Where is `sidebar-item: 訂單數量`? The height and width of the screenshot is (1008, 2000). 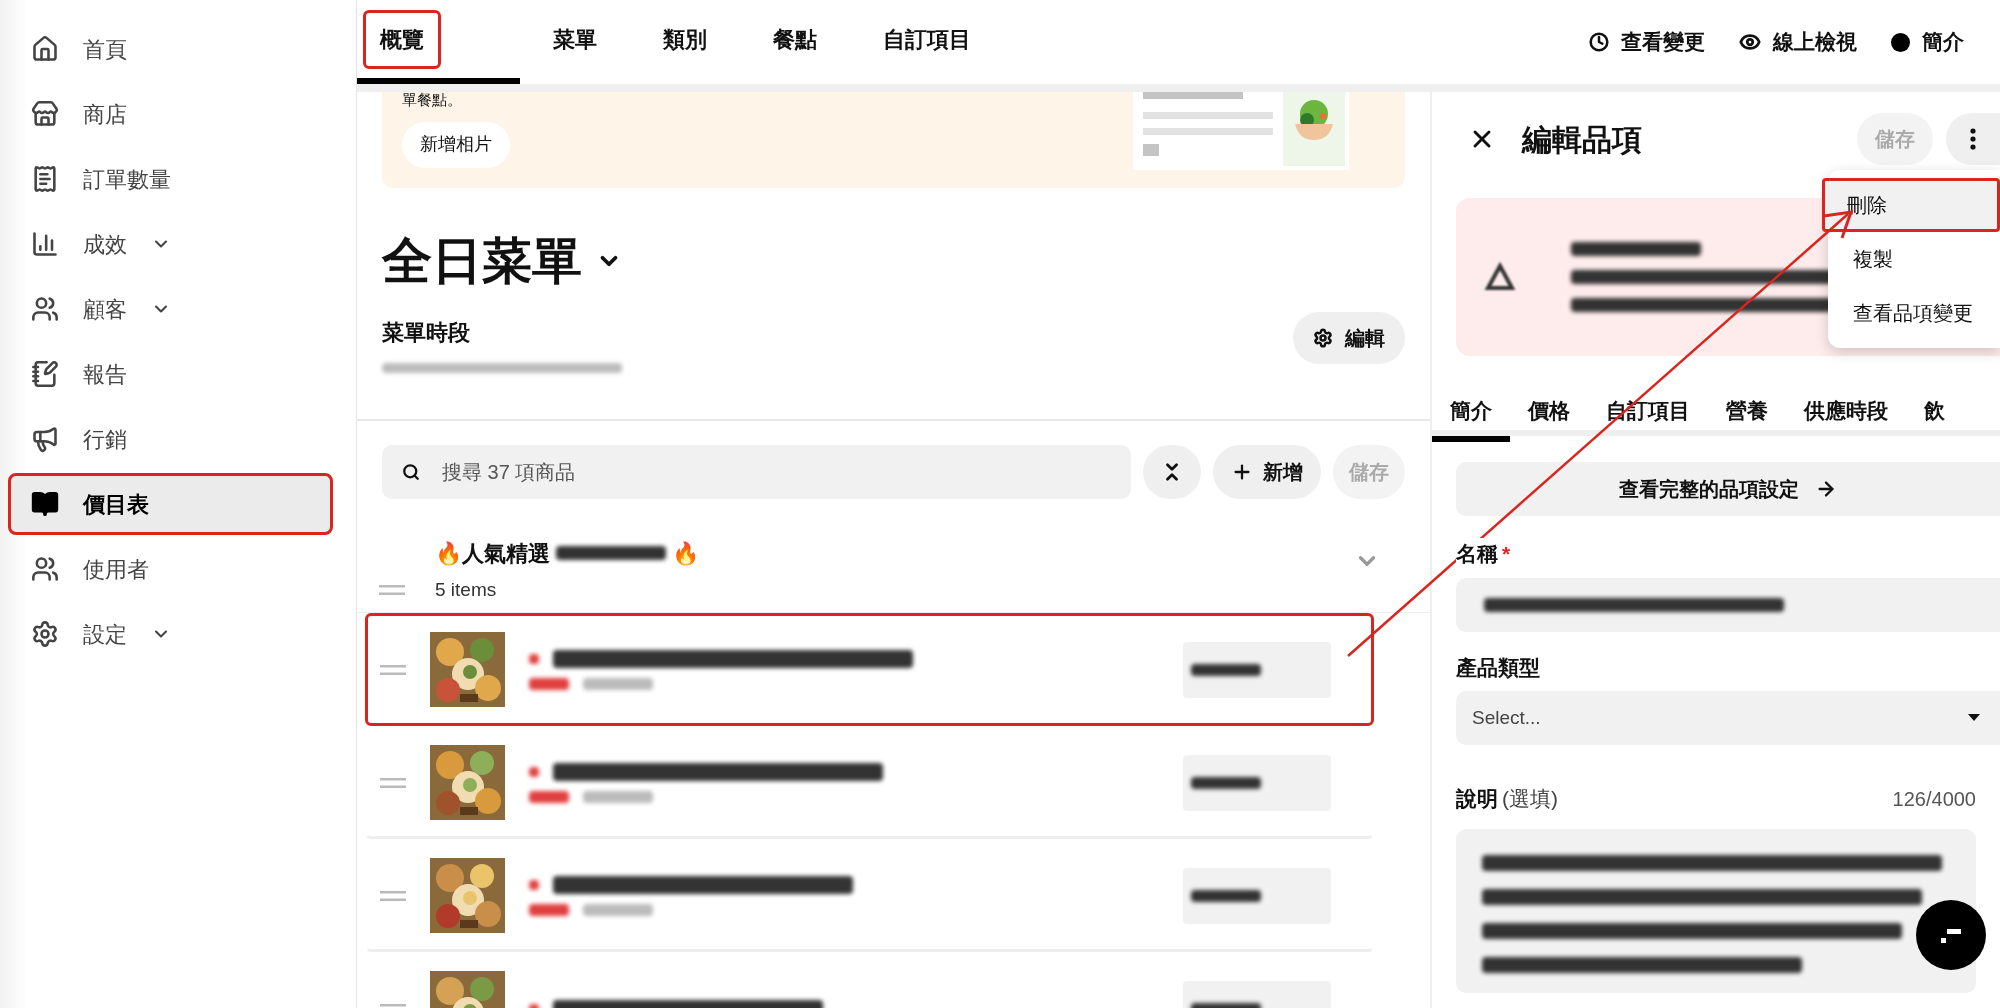
sidebar-item: 訂單數量 is located at coordinates (170, 179).